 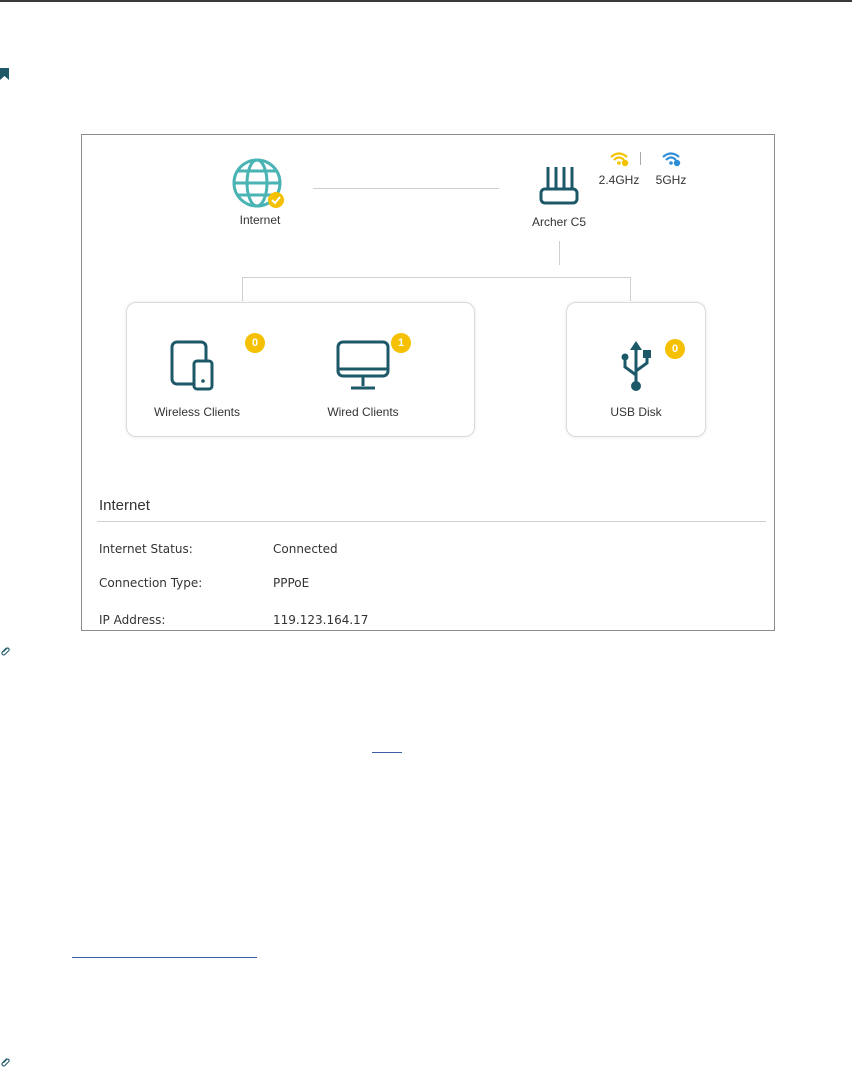 I want to click on top-rule, so click(x=426, y=1).